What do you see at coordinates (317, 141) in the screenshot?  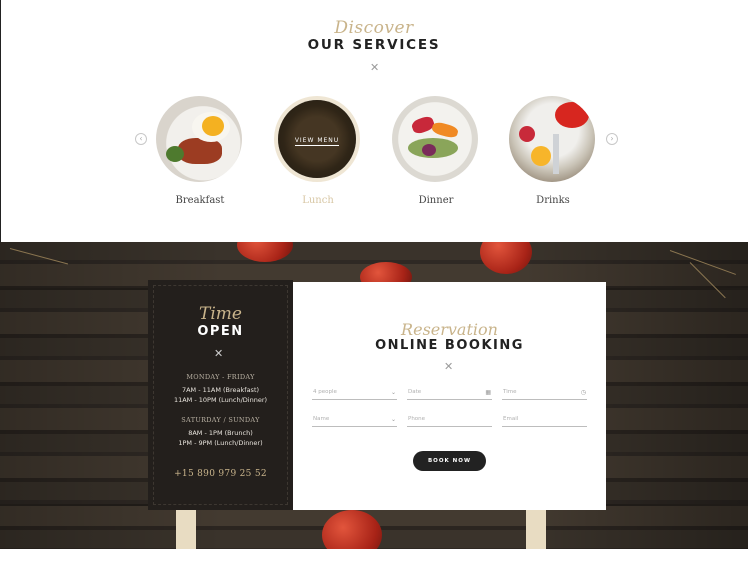 I see `view-menu-link: VIEW MENU` at bounding box center [317, 141].